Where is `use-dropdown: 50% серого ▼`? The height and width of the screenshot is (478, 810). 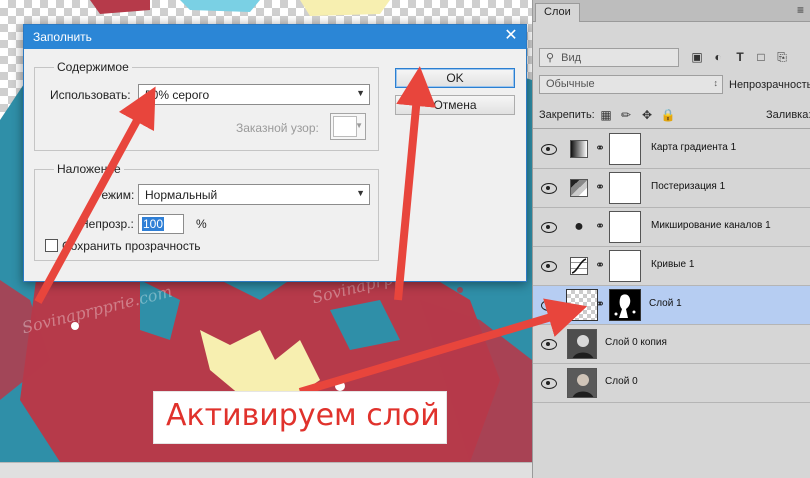 use-dropdown: 50% серого ▼ is located at coordinates (254, 94).